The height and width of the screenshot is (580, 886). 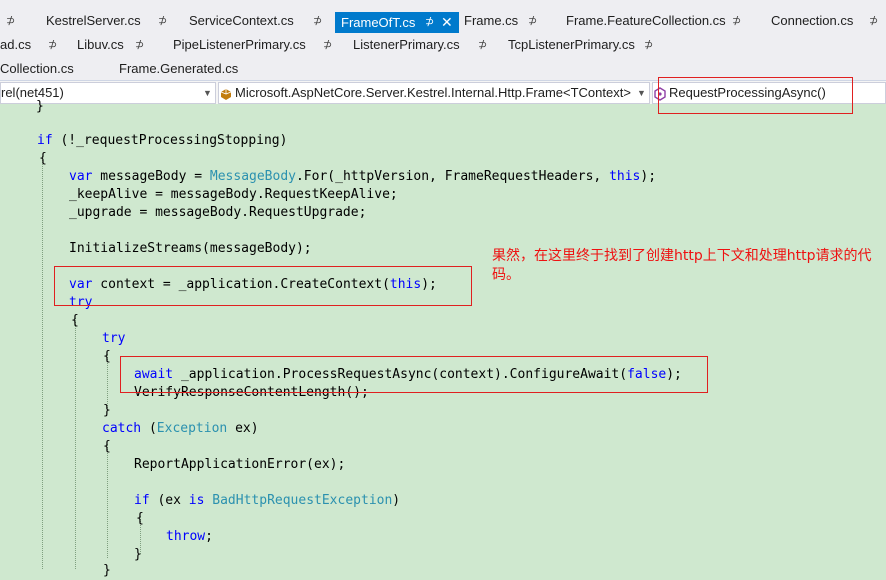 I want to click on code-text: (, so click(x=149, y=428).